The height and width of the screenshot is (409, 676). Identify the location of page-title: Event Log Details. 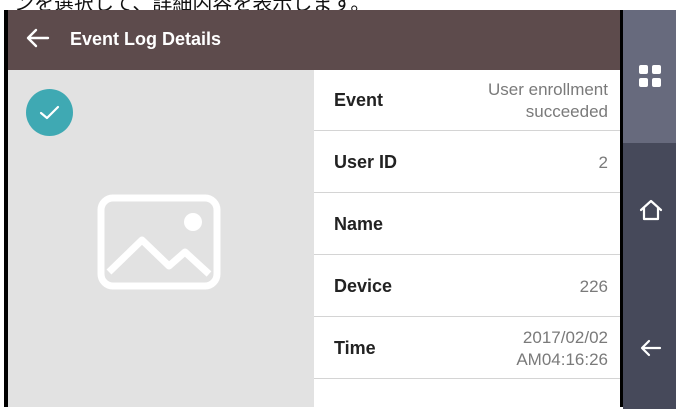
(146, 39).